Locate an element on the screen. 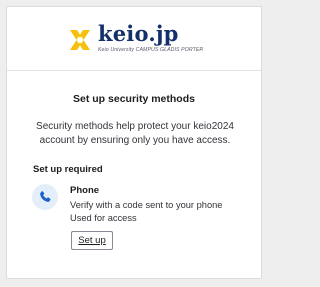  method-detail-line: Verify with a code sent to your phone is located at coordinates (146, 205).